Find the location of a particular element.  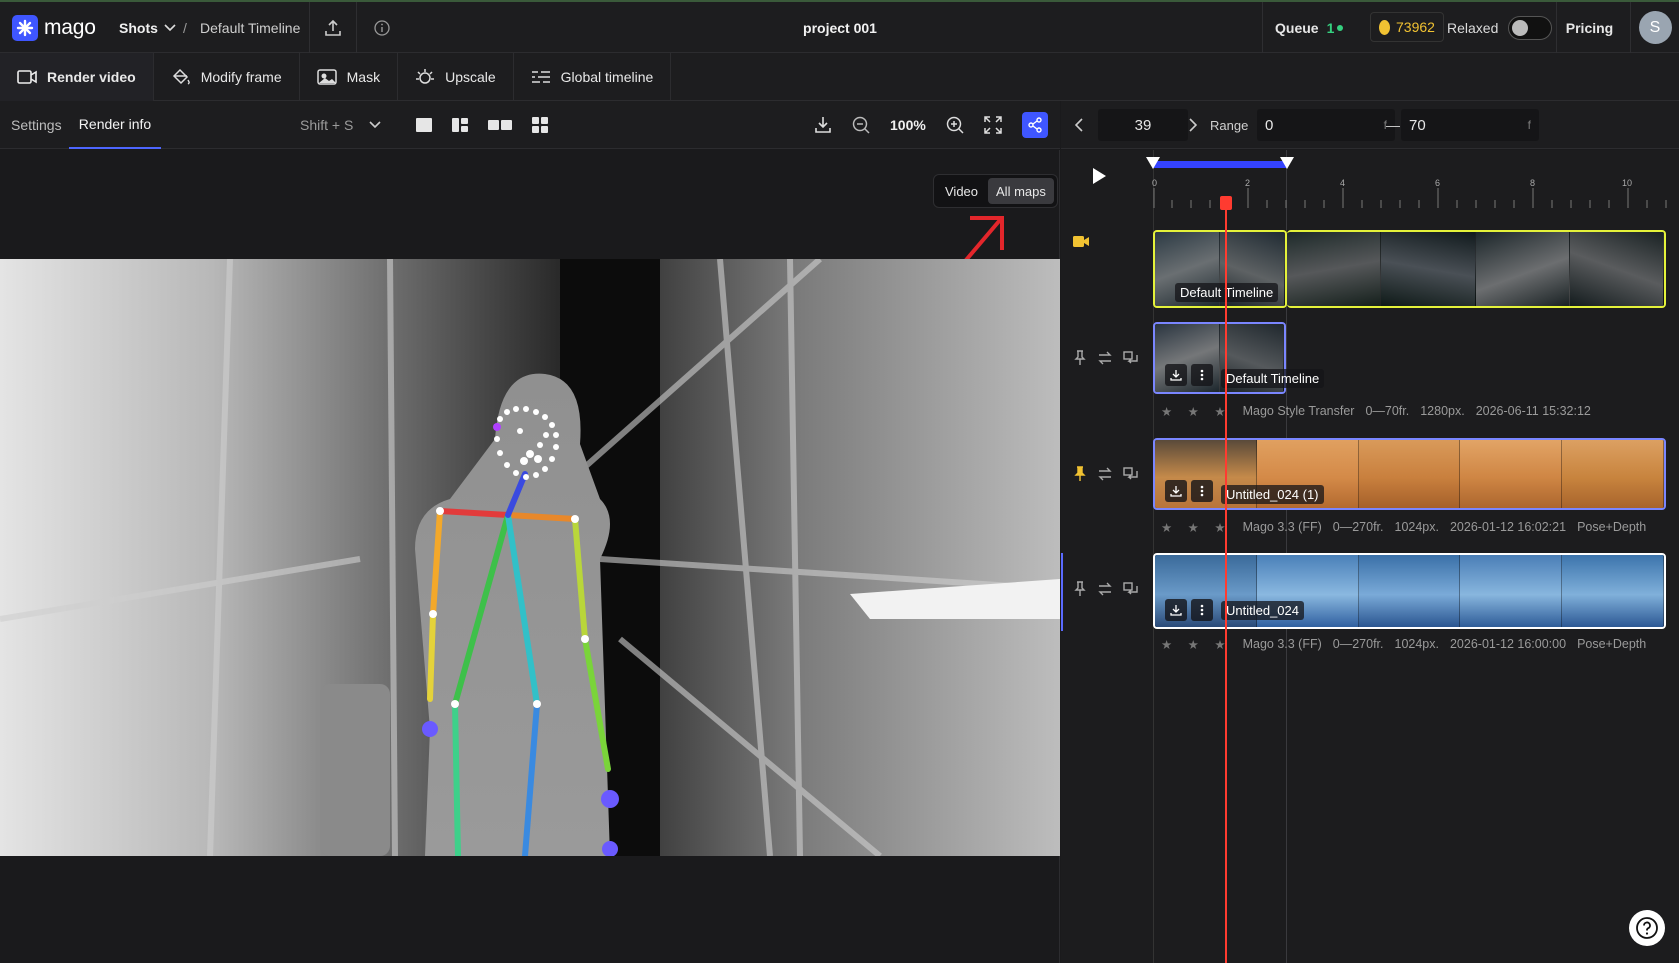

range-dash: — is located at coordinates (1393, 125).